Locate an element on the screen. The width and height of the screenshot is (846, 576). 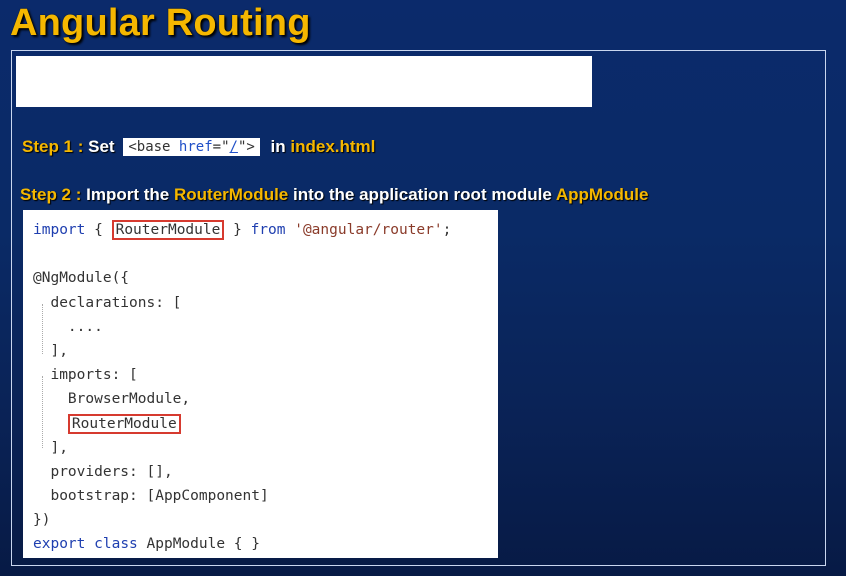
code-line: export class AppModule { } is located at coordinates (242, 544).